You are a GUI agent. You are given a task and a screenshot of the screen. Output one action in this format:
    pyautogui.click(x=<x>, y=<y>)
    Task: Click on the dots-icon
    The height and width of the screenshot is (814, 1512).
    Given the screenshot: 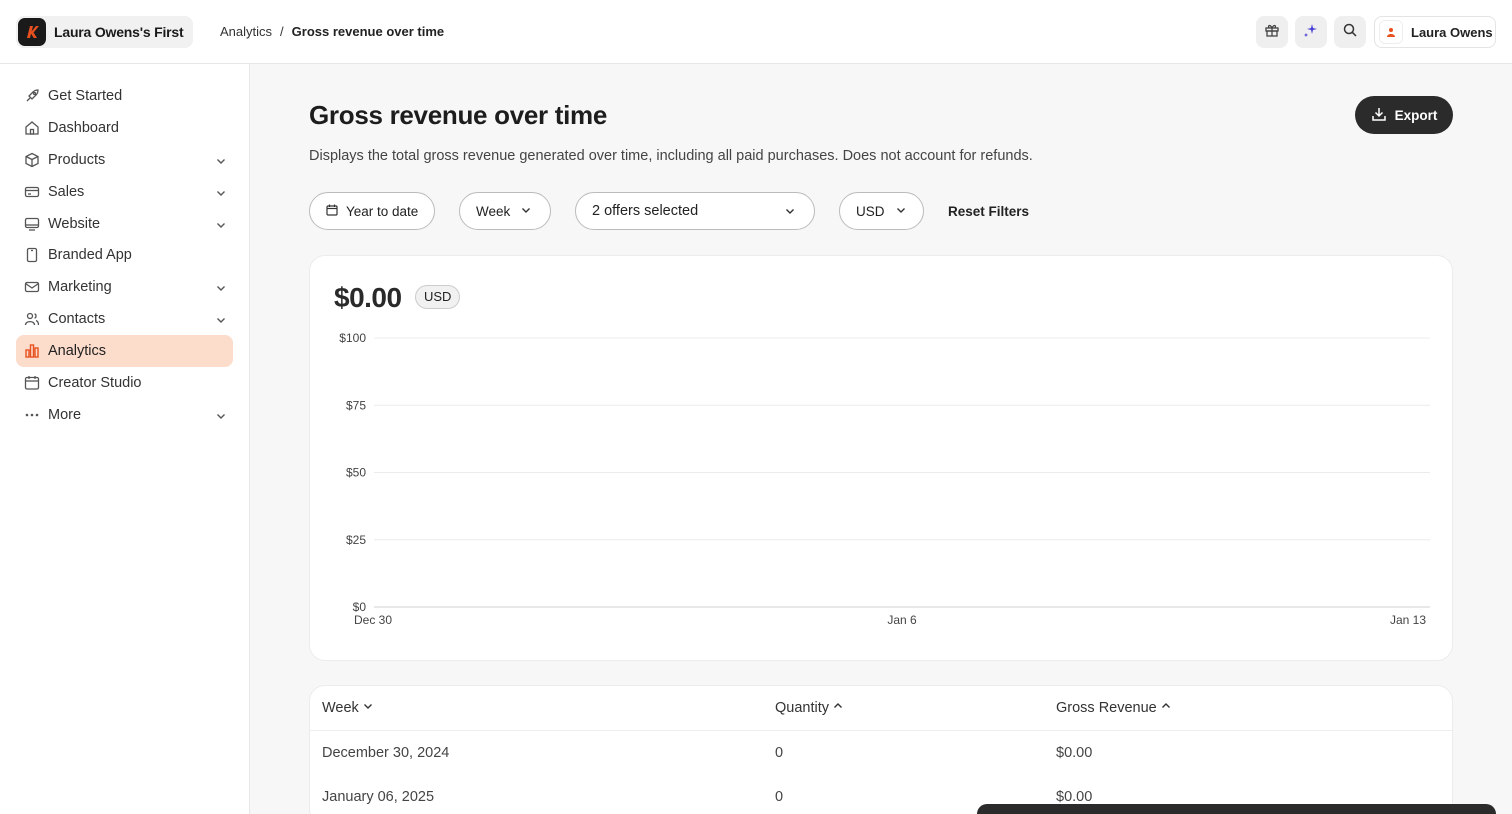 What is the action you would take?
    pyautogui.click(x=32, y=415)
    